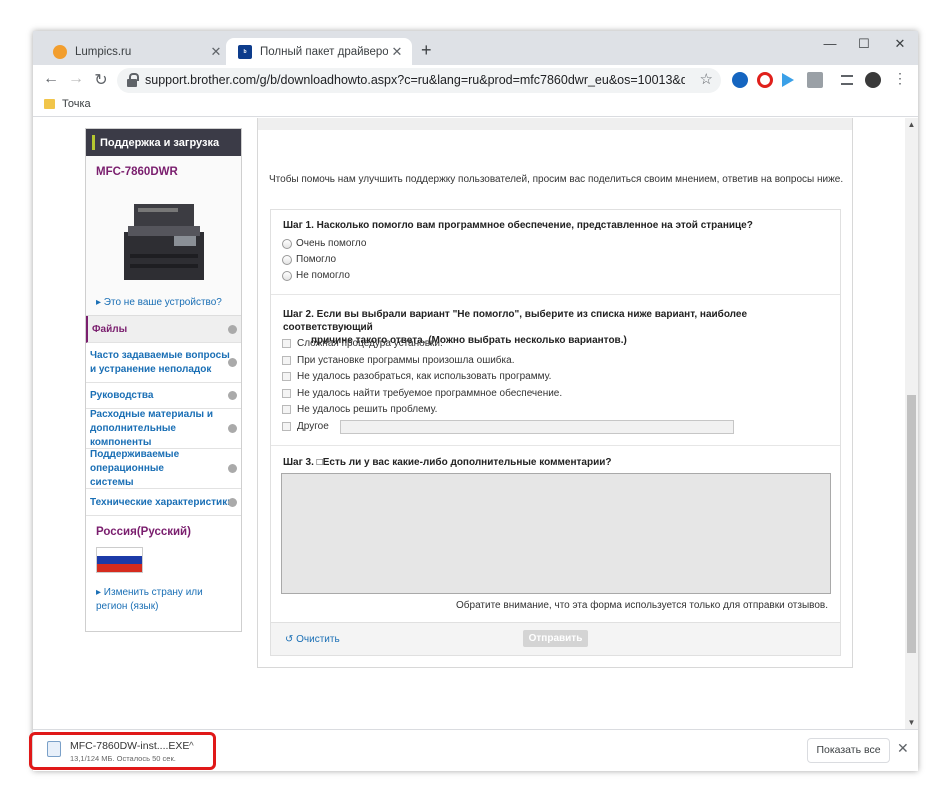 Image resolution: width=950 pixels, height=802 pixels. Describe the element at coordinates (815, 80) in the screenshot. I see `extension-icon` at that location.